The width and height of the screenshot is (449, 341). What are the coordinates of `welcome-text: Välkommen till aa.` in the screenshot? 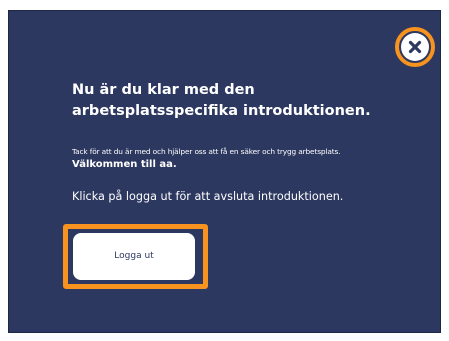 It's located at (124, 164).